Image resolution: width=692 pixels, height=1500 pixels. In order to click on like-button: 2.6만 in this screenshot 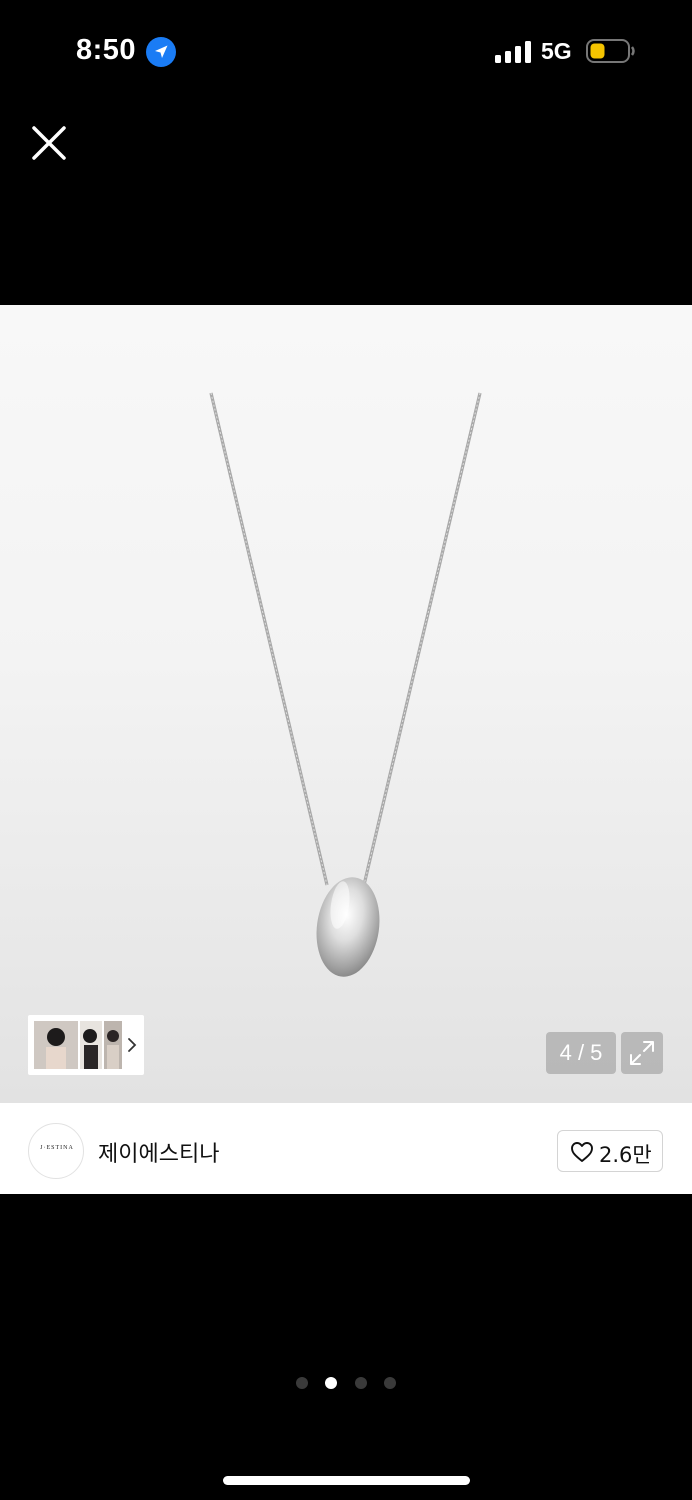, I will do `click(610, 1151)`.